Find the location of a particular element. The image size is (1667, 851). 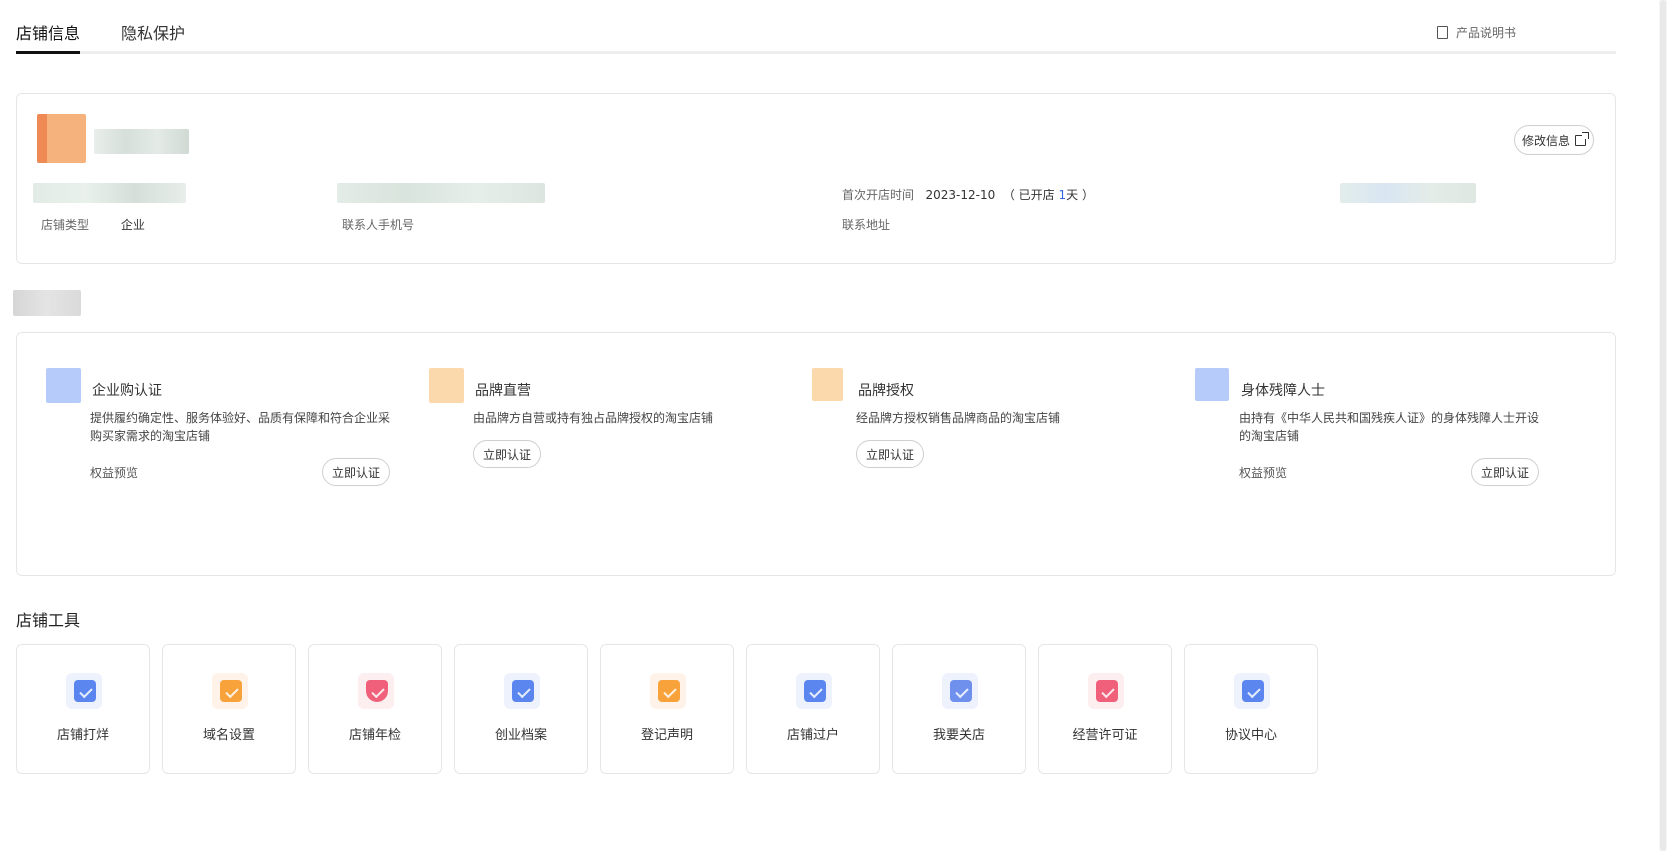

tab-store-info: 店铺信息 is located at coordinates (48, 37).